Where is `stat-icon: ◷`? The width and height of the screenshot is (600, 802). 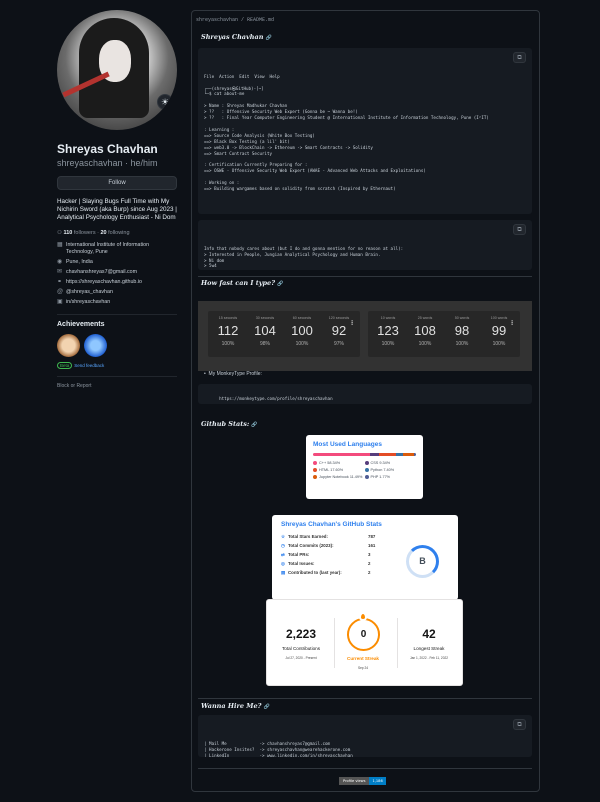 stat-icon: ◷ is located at coordinates (283, 545).